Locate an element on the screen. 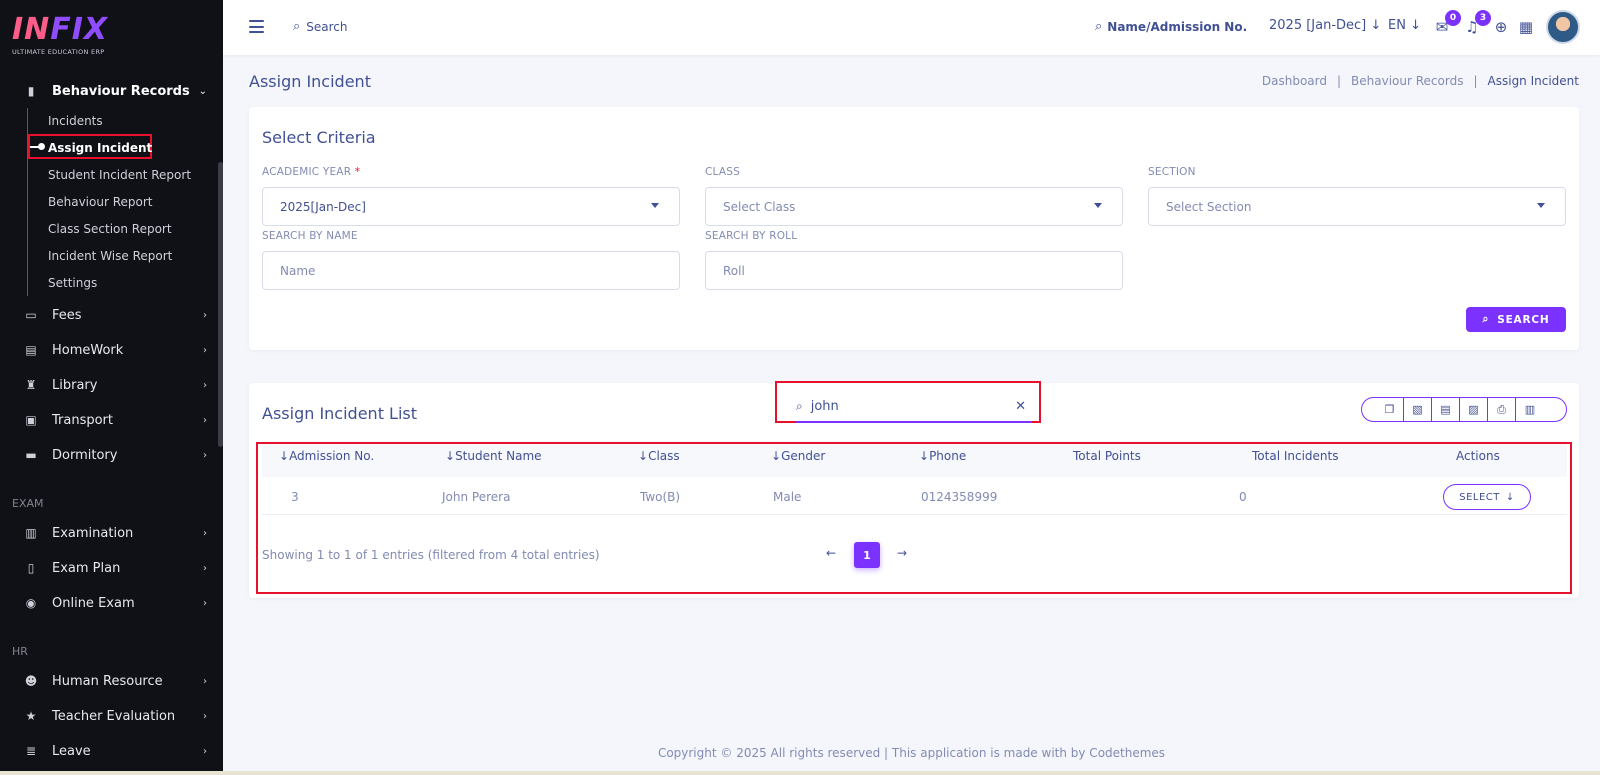 This screenshot has height=775, width=1600. sidebar-scrollbar is located at coordinates (220, 304).